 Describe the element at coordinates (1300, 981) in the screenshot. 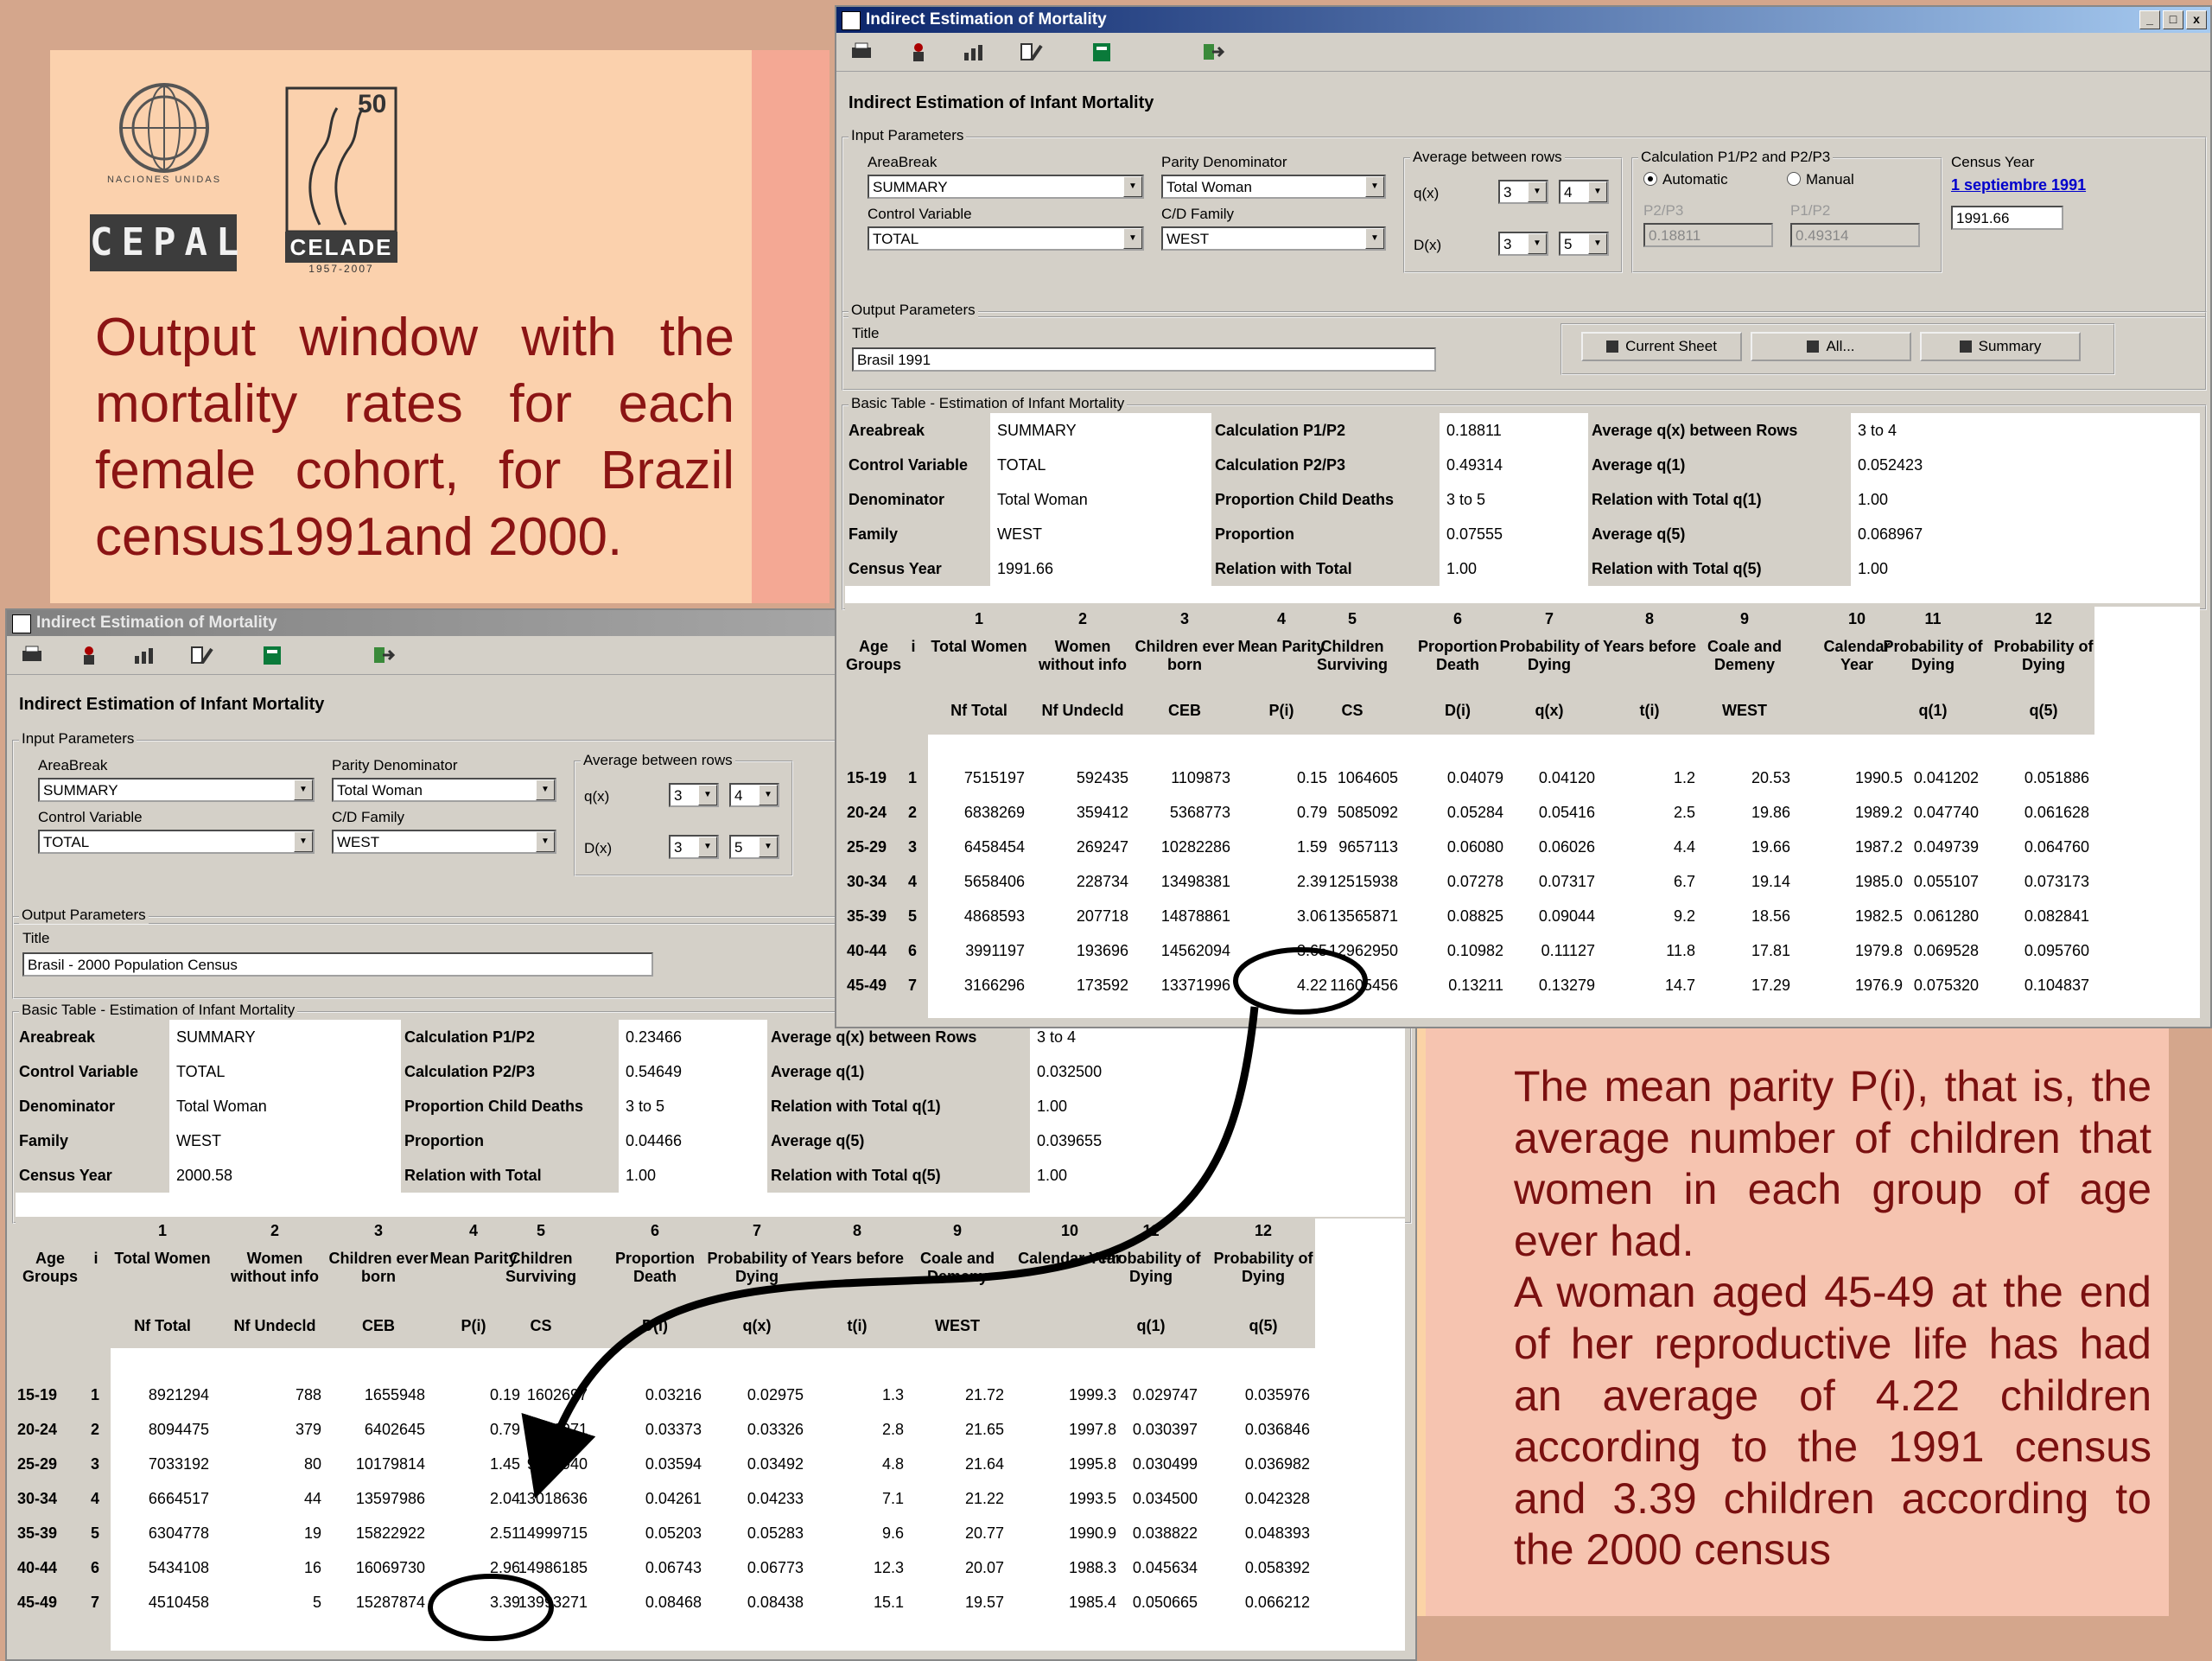

I see `highlight-ellipse-1991` at that location.